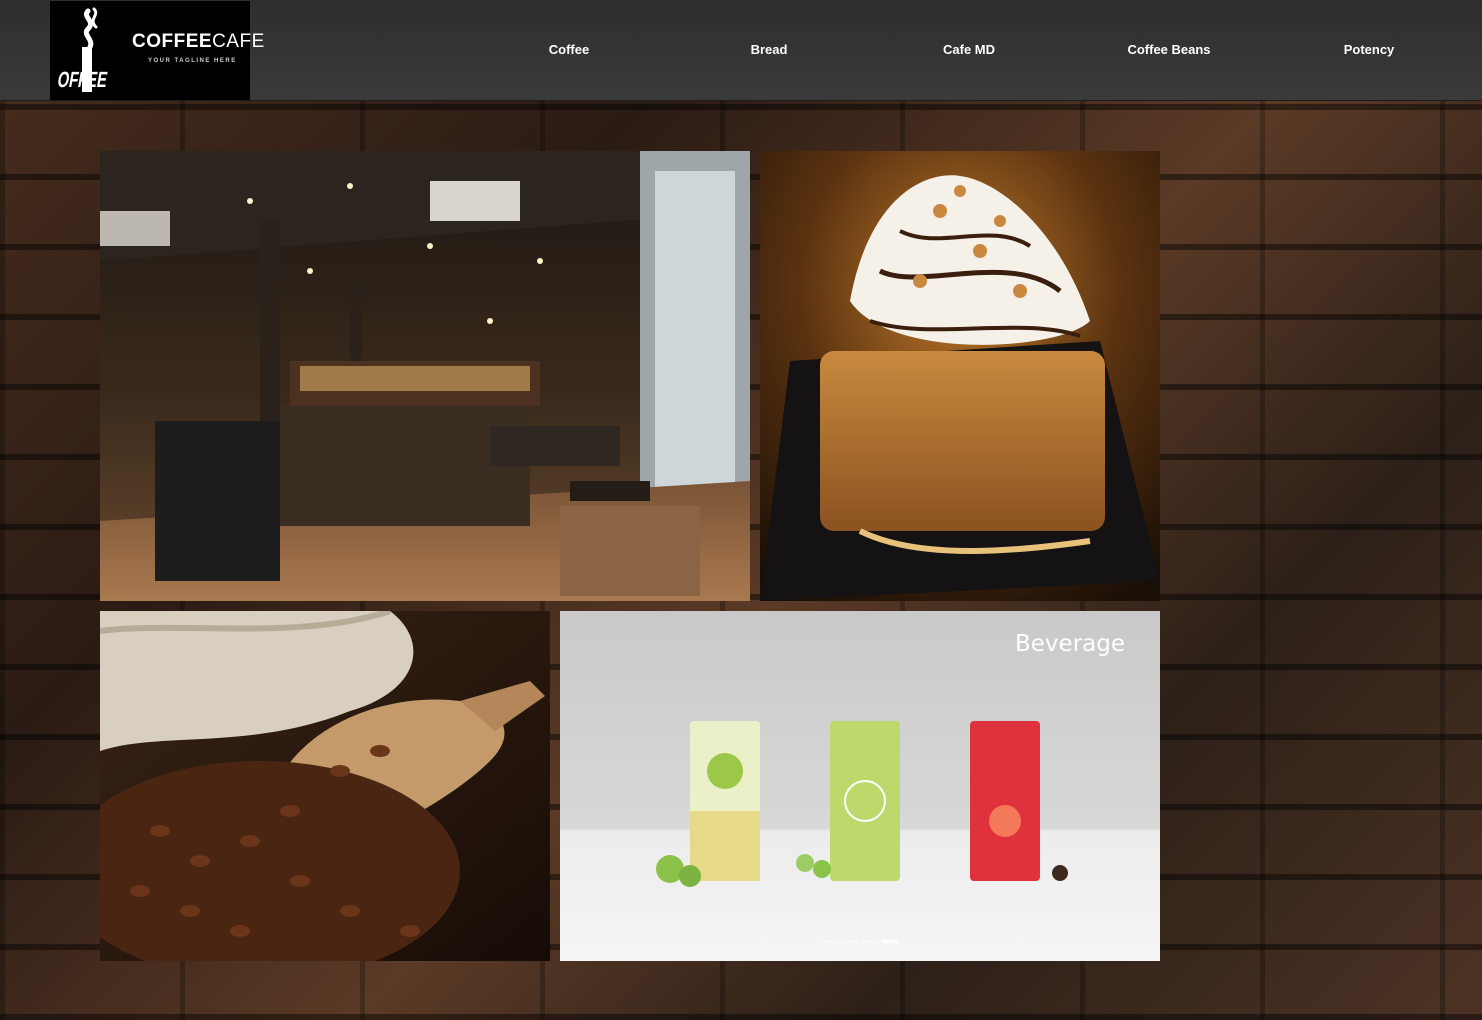  I want to click on nav-item-potency: Potency, so click(1369, 49).